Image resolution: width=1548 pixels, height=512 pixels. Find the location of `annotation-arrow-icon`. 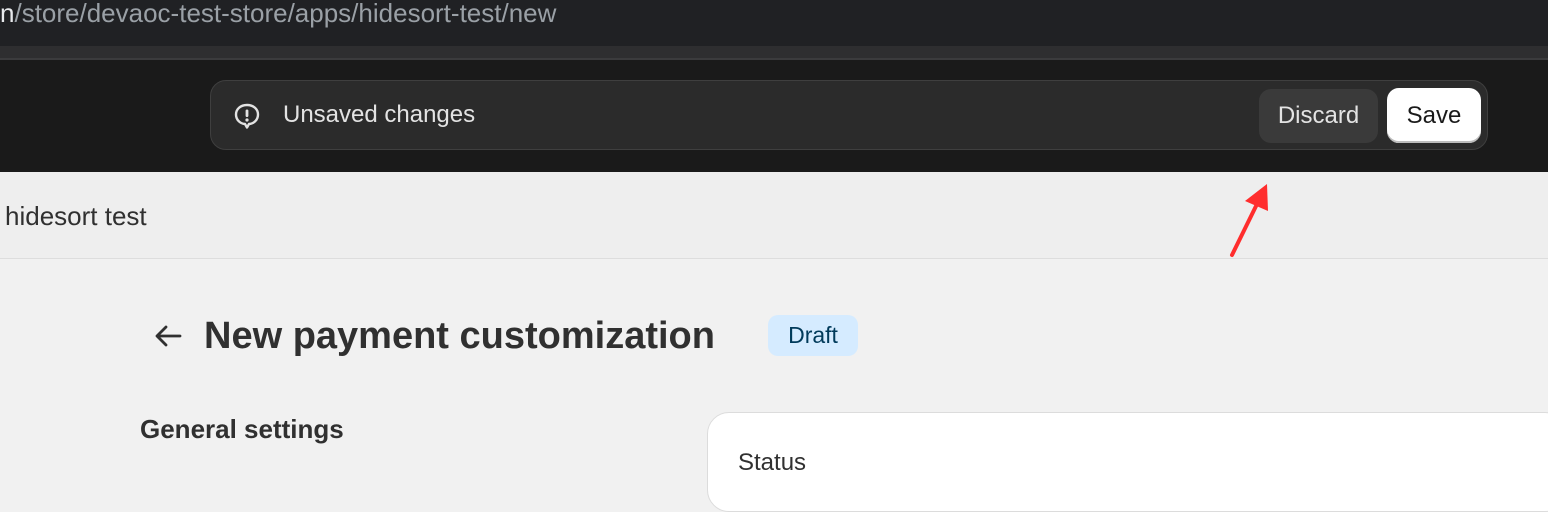

annotation-arrow-icon is located at coordinates (1249, 220).